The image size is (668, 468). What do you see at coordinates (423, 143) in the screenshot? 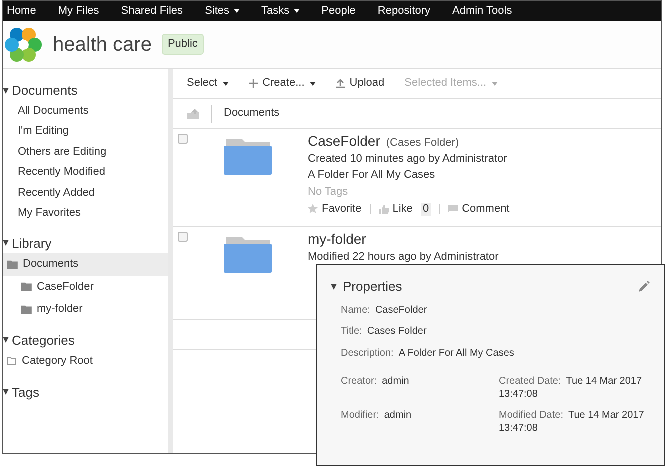
I see `document-title: (Cases Folder)` at bounding box center [423, 143].